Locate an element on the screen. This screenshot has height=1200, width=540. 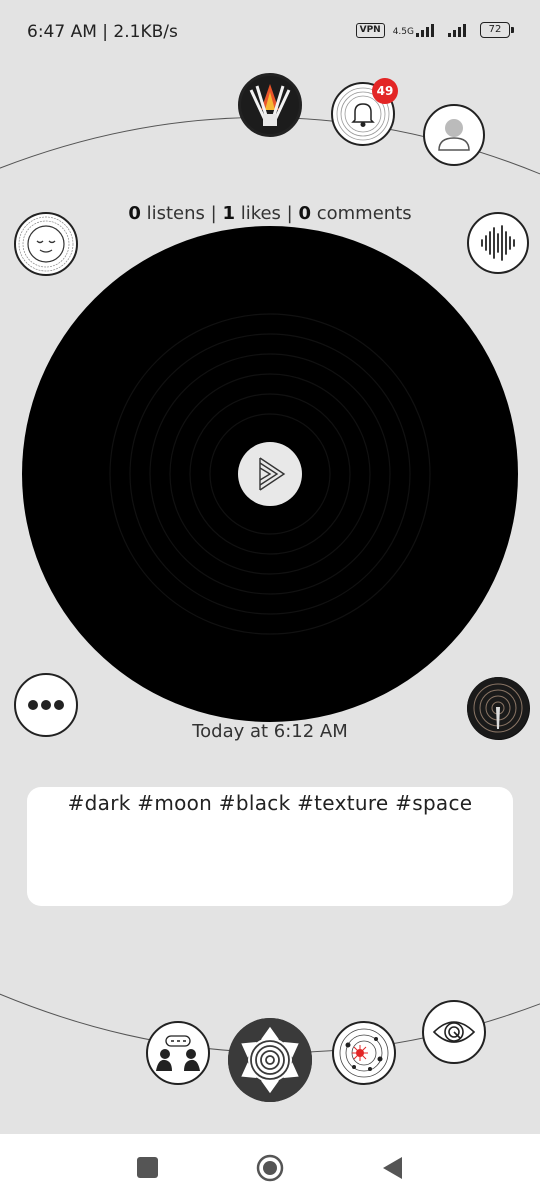
track-stats: 0 listens | 1 likes | 0 comments is located at coordinates (270, 213).